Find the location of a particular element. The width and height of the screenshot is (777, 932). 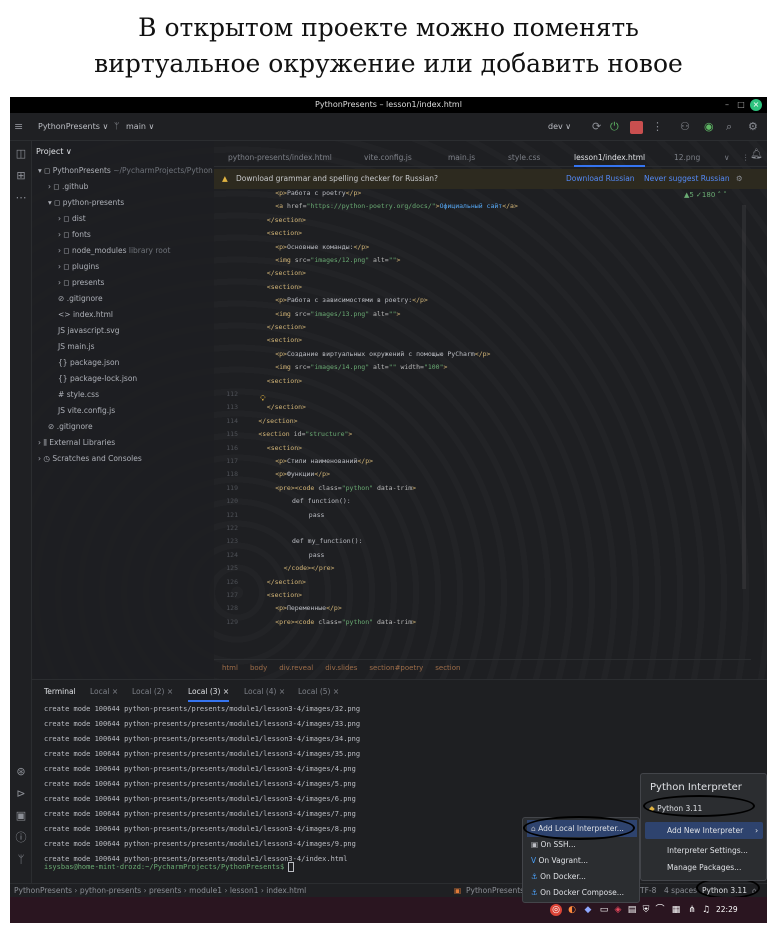

tab-vite-config: vite.config.js is located at coordinates (388, 158).